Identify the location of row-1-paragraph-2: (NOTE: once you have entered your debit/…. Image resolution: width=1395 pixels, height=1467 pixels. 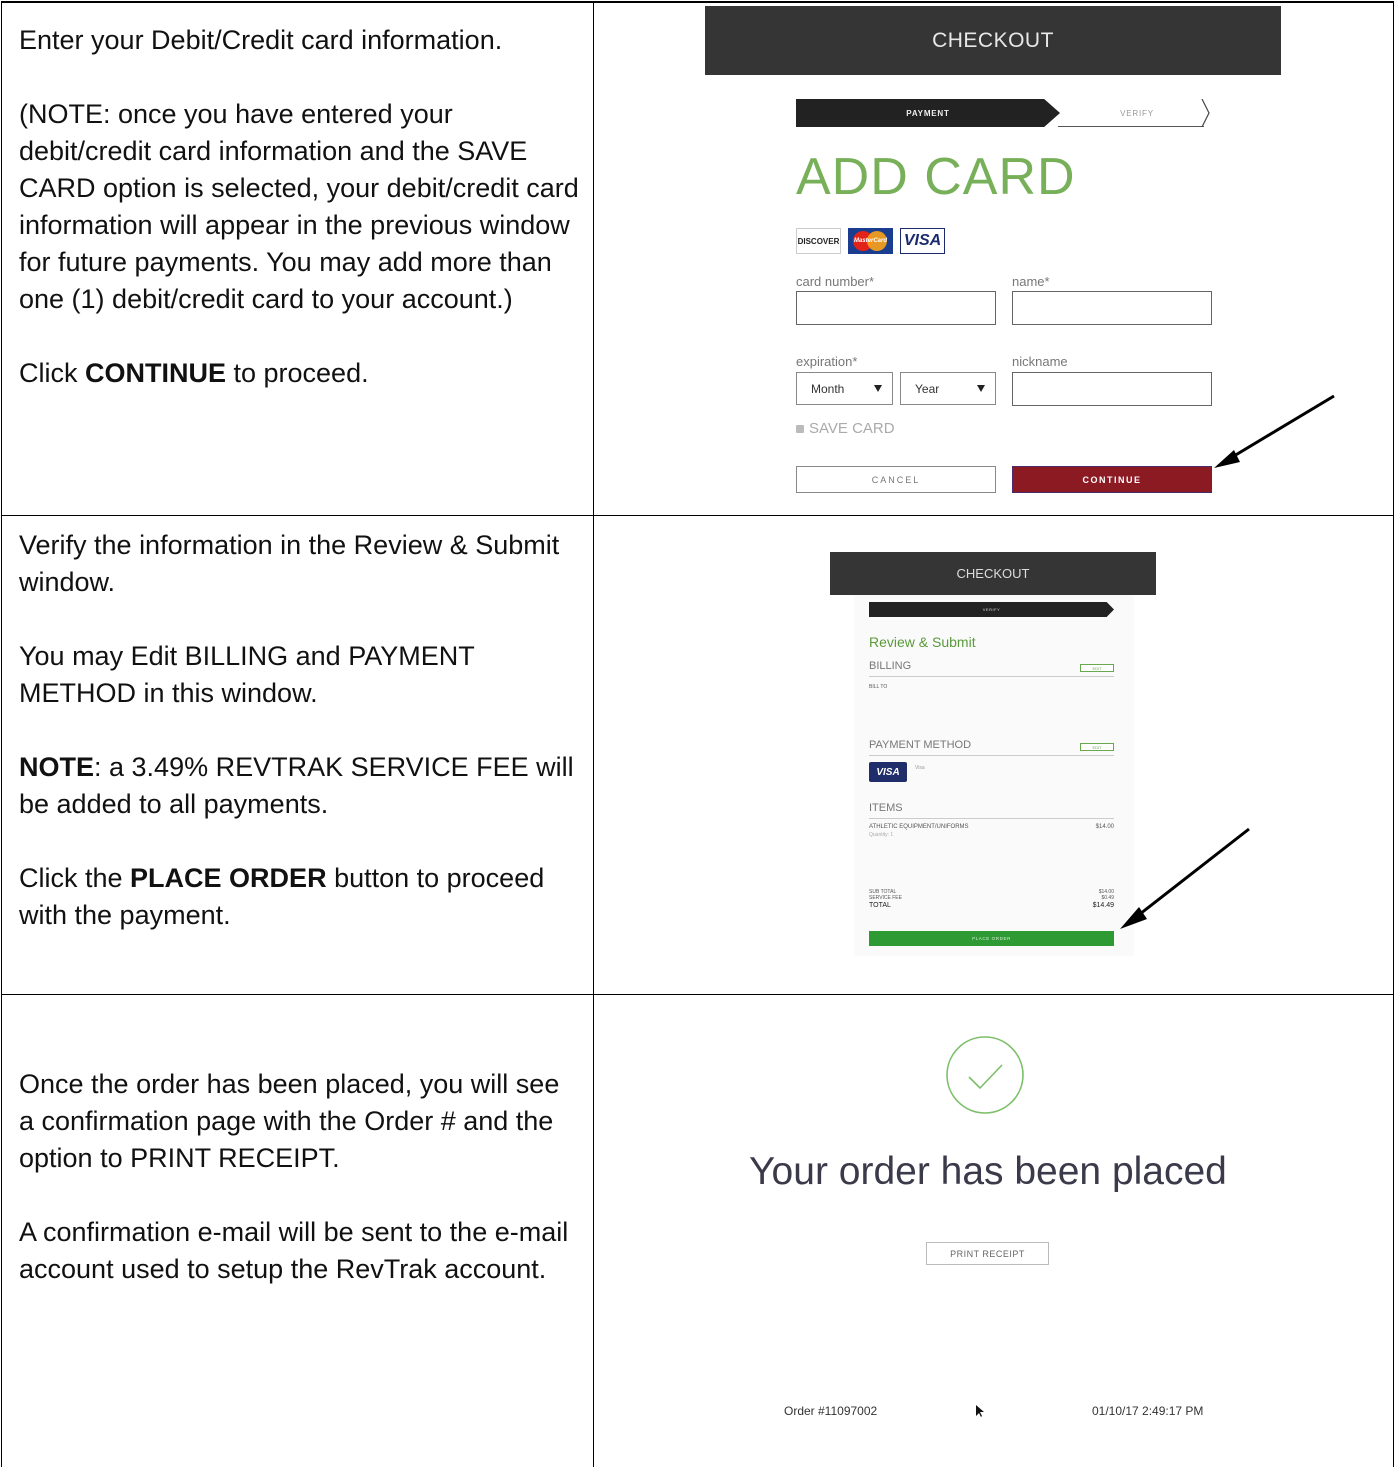
(299, 206).